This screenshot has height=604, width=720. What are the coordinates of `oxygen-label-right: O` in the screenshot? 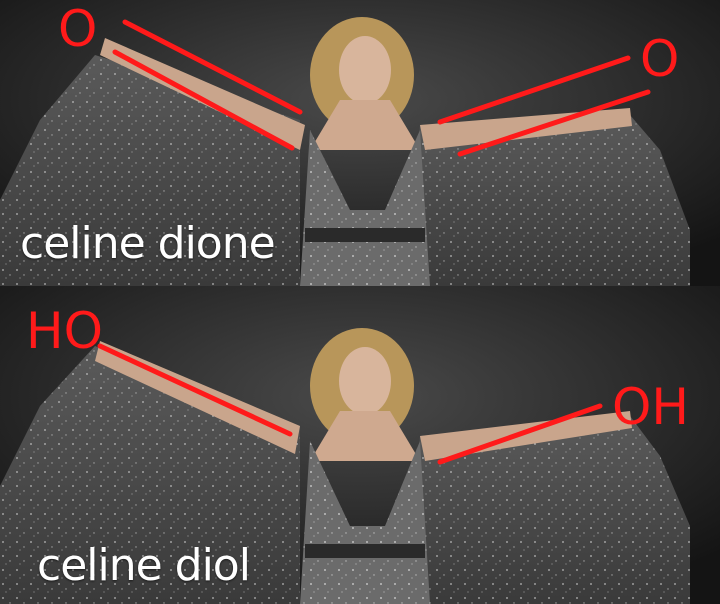 It's located at (660, 59).